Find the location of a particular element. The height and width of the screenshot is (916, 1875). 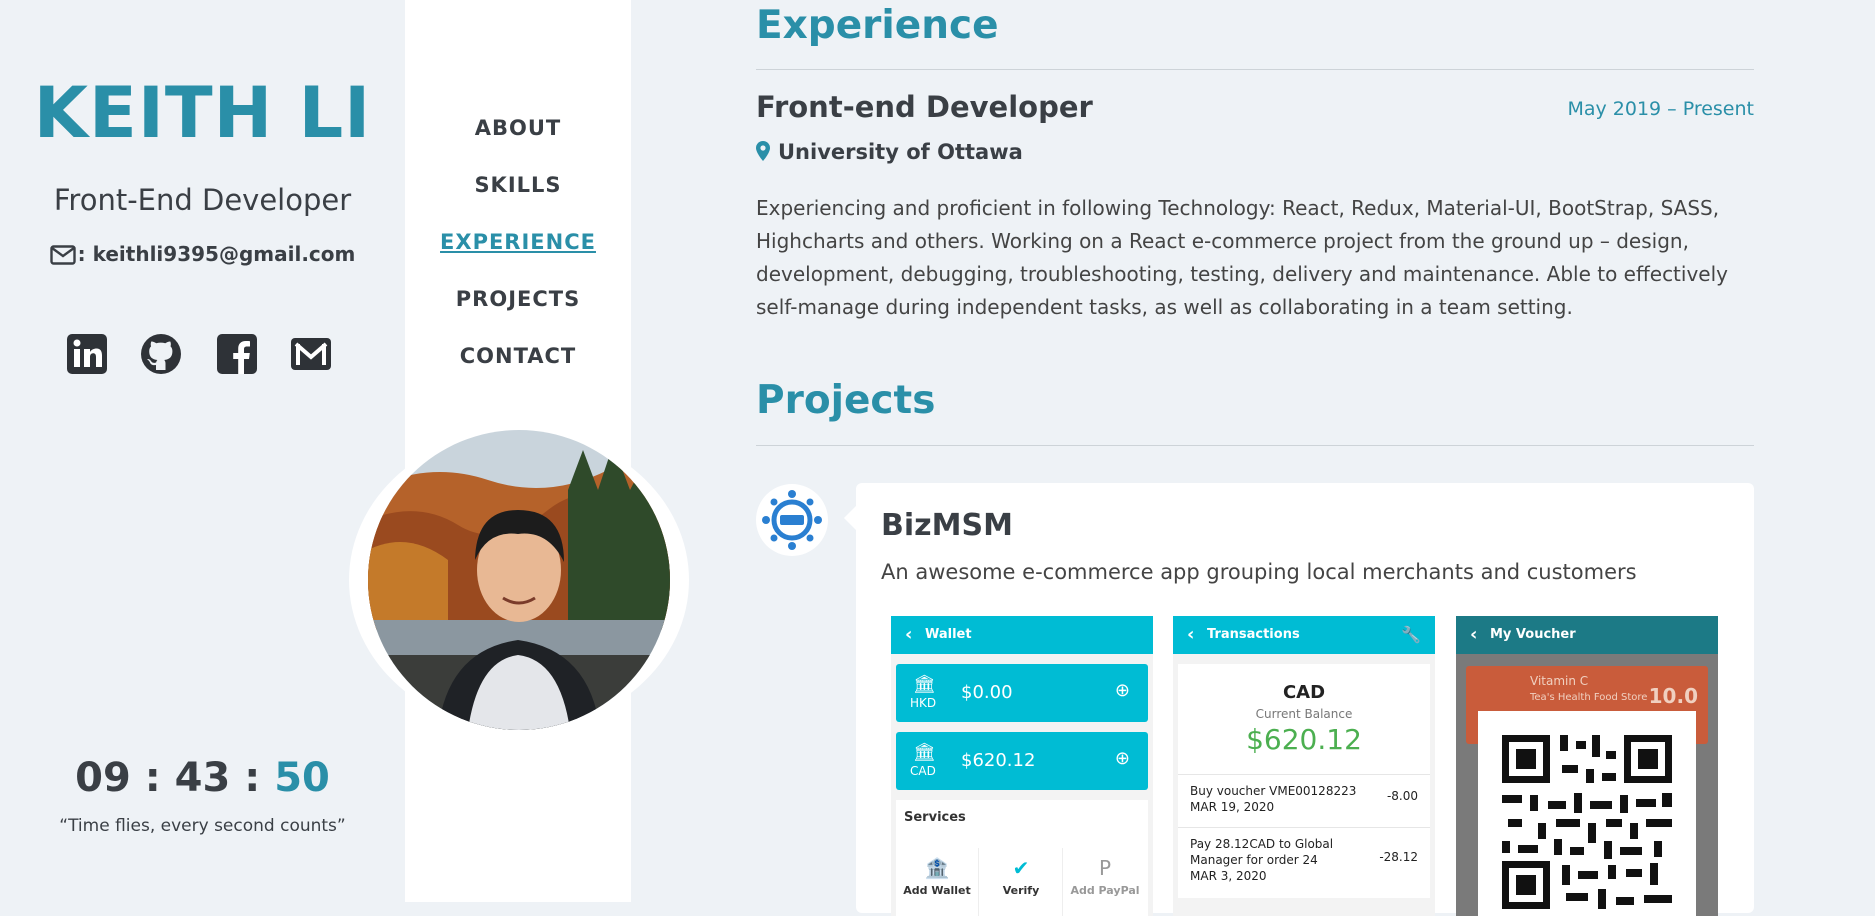

wallet-row: 🏛 HKD $0.00 ⊕ is located at coordinates (1022, 693).